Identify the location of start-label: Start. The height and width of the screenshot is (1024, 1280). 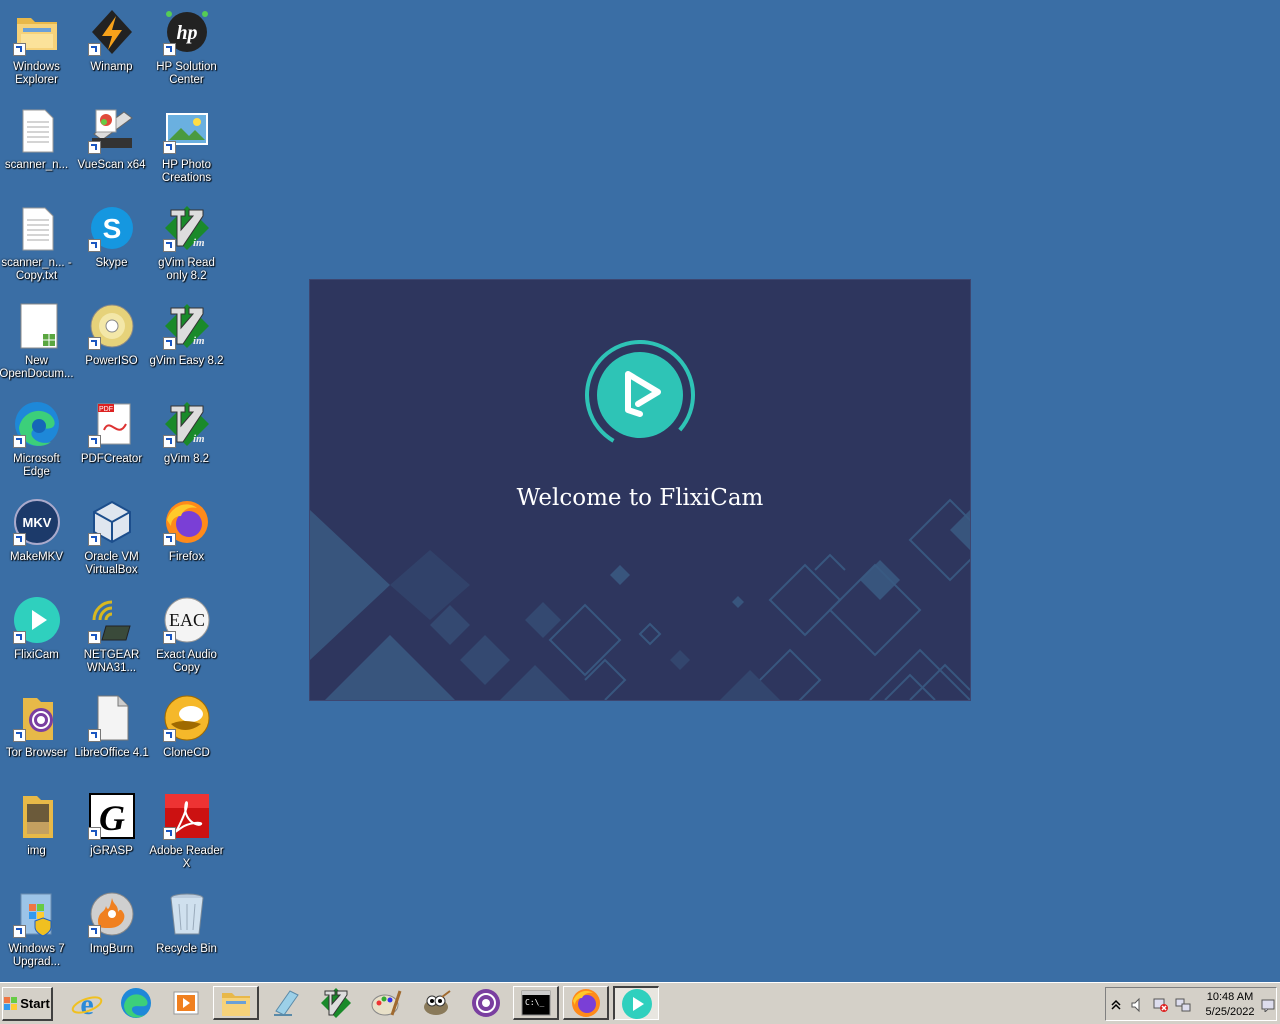
(35, 1003).